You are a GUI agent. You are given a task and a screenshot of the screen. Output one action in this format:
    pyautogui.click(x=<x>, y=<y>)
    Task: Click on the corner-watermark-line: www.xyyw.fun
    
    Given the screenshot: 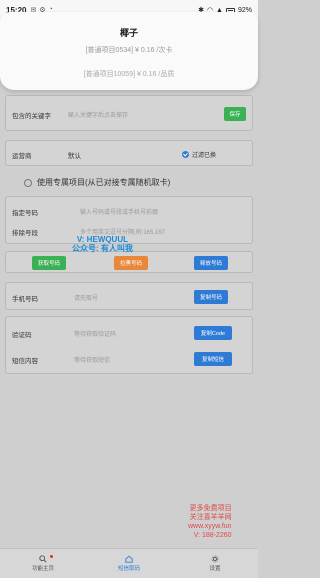 What is the action you would take?
    pyautogui.click(x=210, y=526)
    